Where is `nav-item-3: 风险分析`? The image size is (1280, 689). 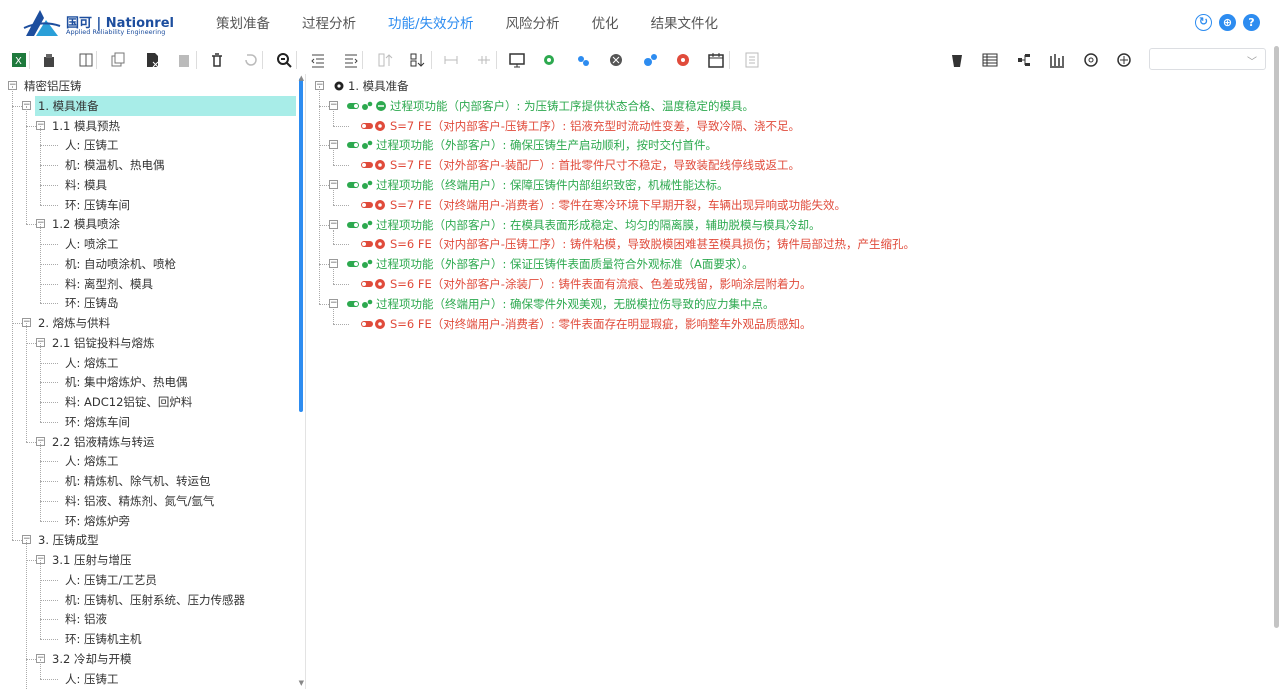 nav-item-3: 风险分析 is located at coordinates (533, 23).